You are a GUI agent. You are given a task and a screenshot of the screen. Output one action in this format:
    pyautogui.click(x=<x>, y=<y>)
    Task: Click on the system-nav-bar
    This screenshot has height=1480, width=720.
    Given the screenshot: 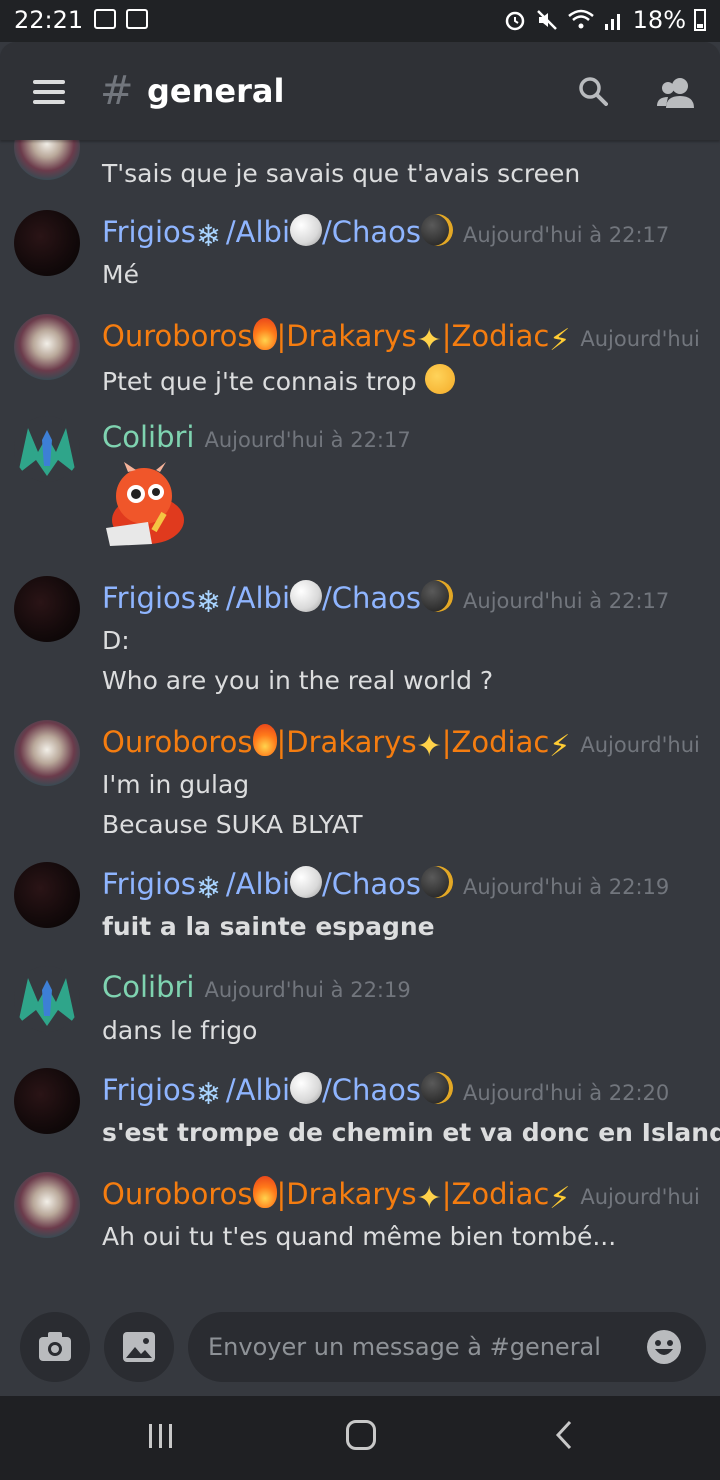 What is the action you would take?
    pyautogui.click(x=360, y=1438)
    